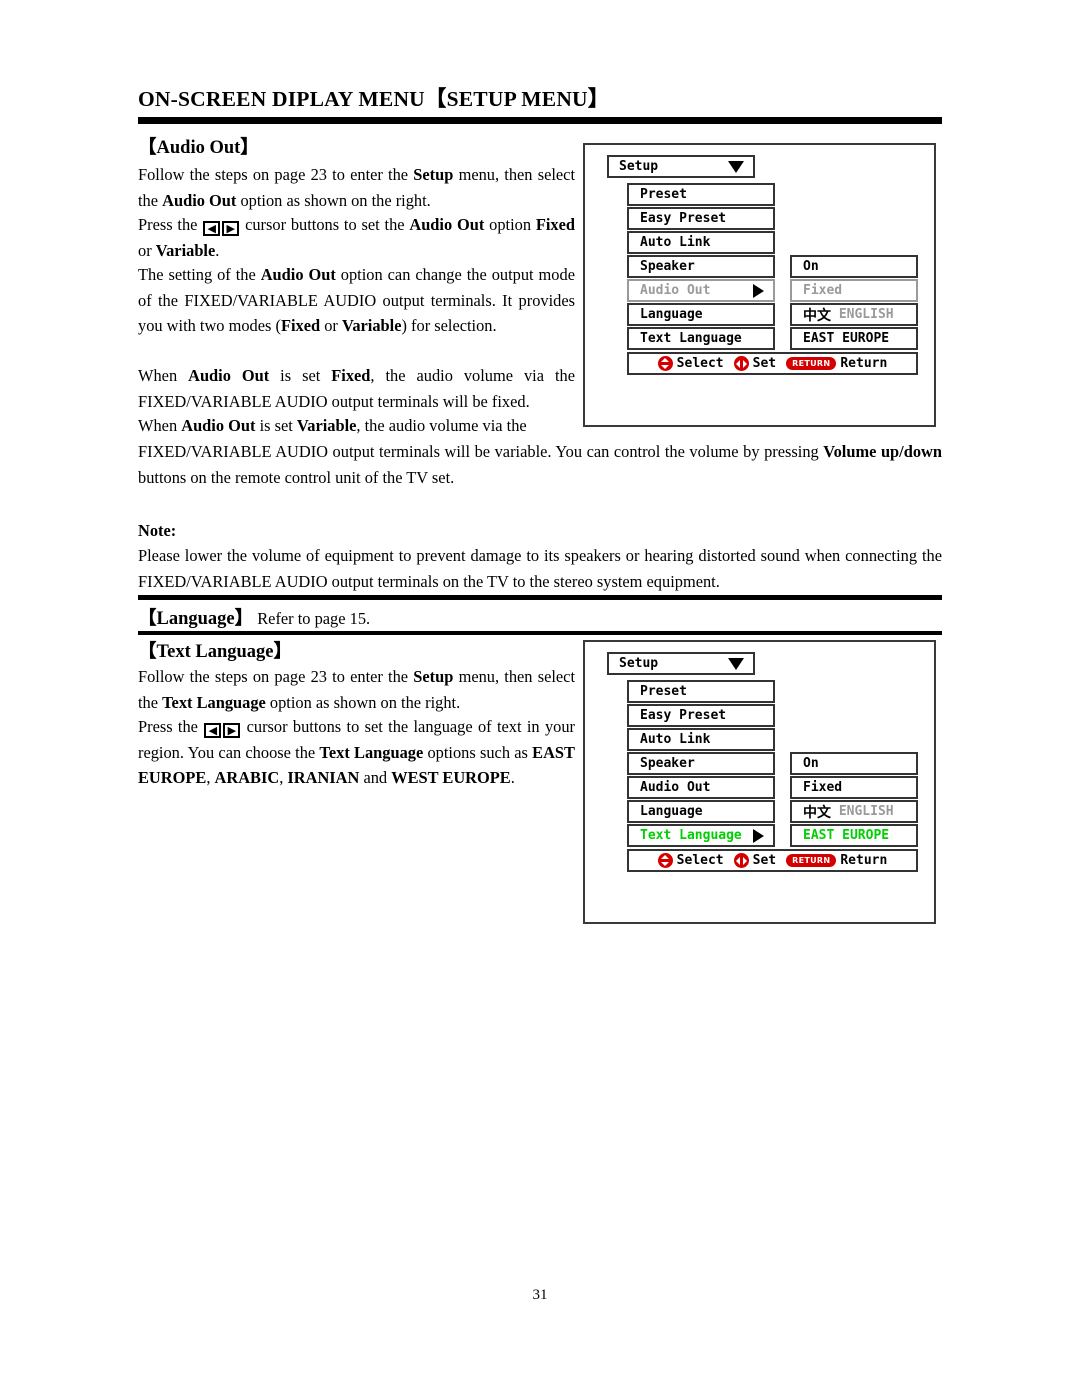 This screenshot has height=1397, width=1080. I want to click on title-underline-rule, so click(540, 120).